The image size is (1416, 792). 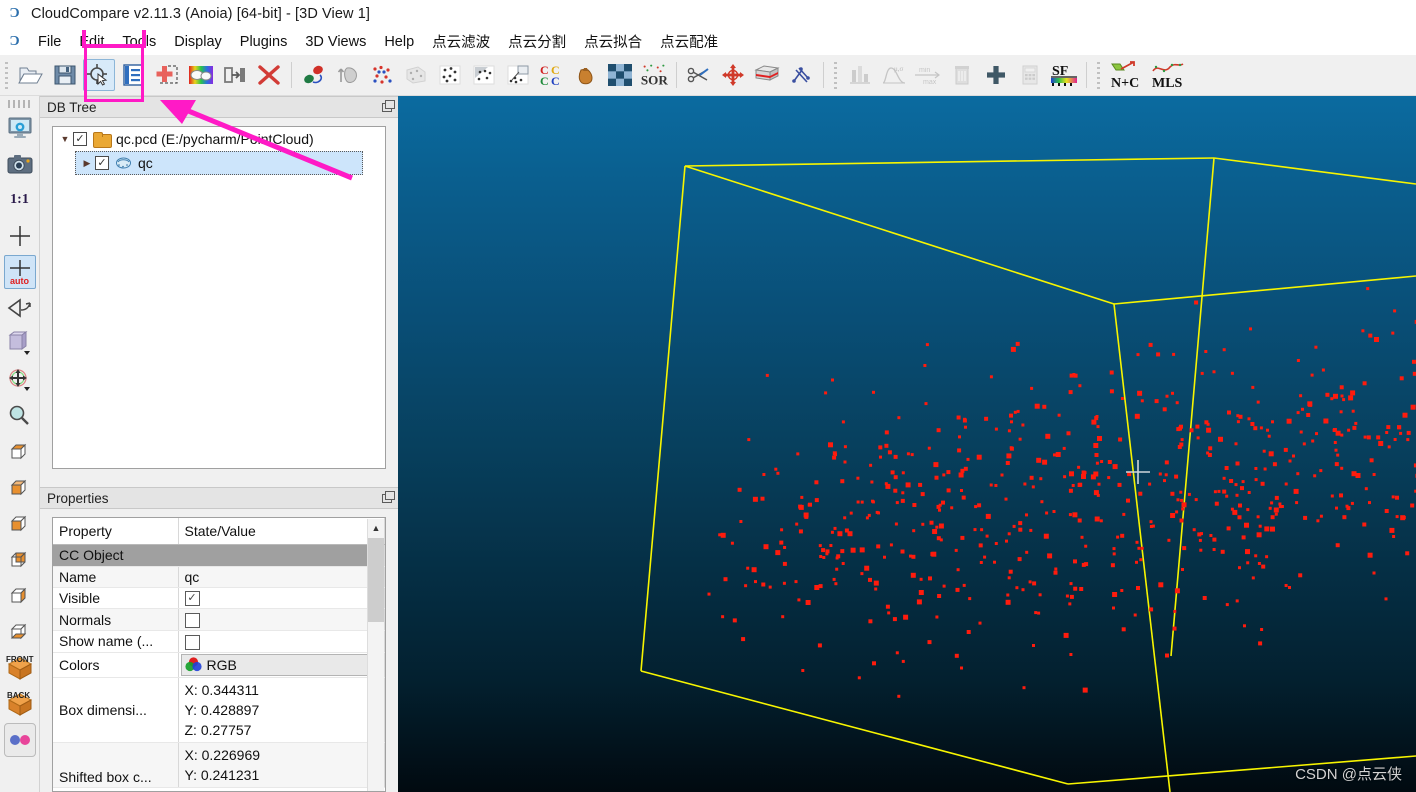 I want to click on db-tree-checkbox-qc: ✓, so click(x=102, y=163).